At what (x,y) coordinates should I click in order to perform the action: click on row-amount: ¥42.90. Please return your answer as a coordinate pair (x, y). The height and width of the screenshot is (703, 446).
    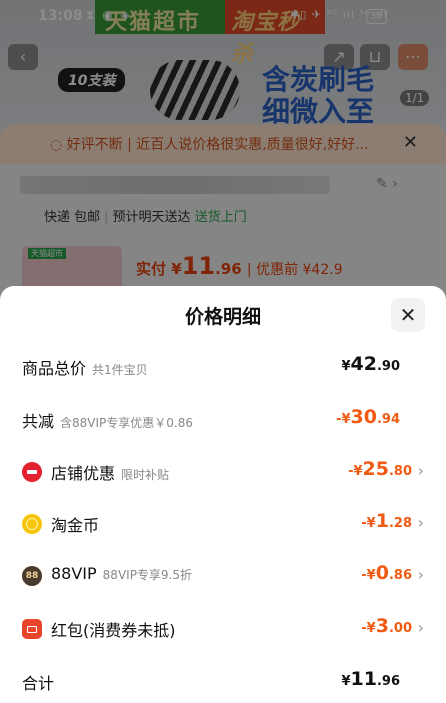
    Looking at the image, I should click on (370, 364).